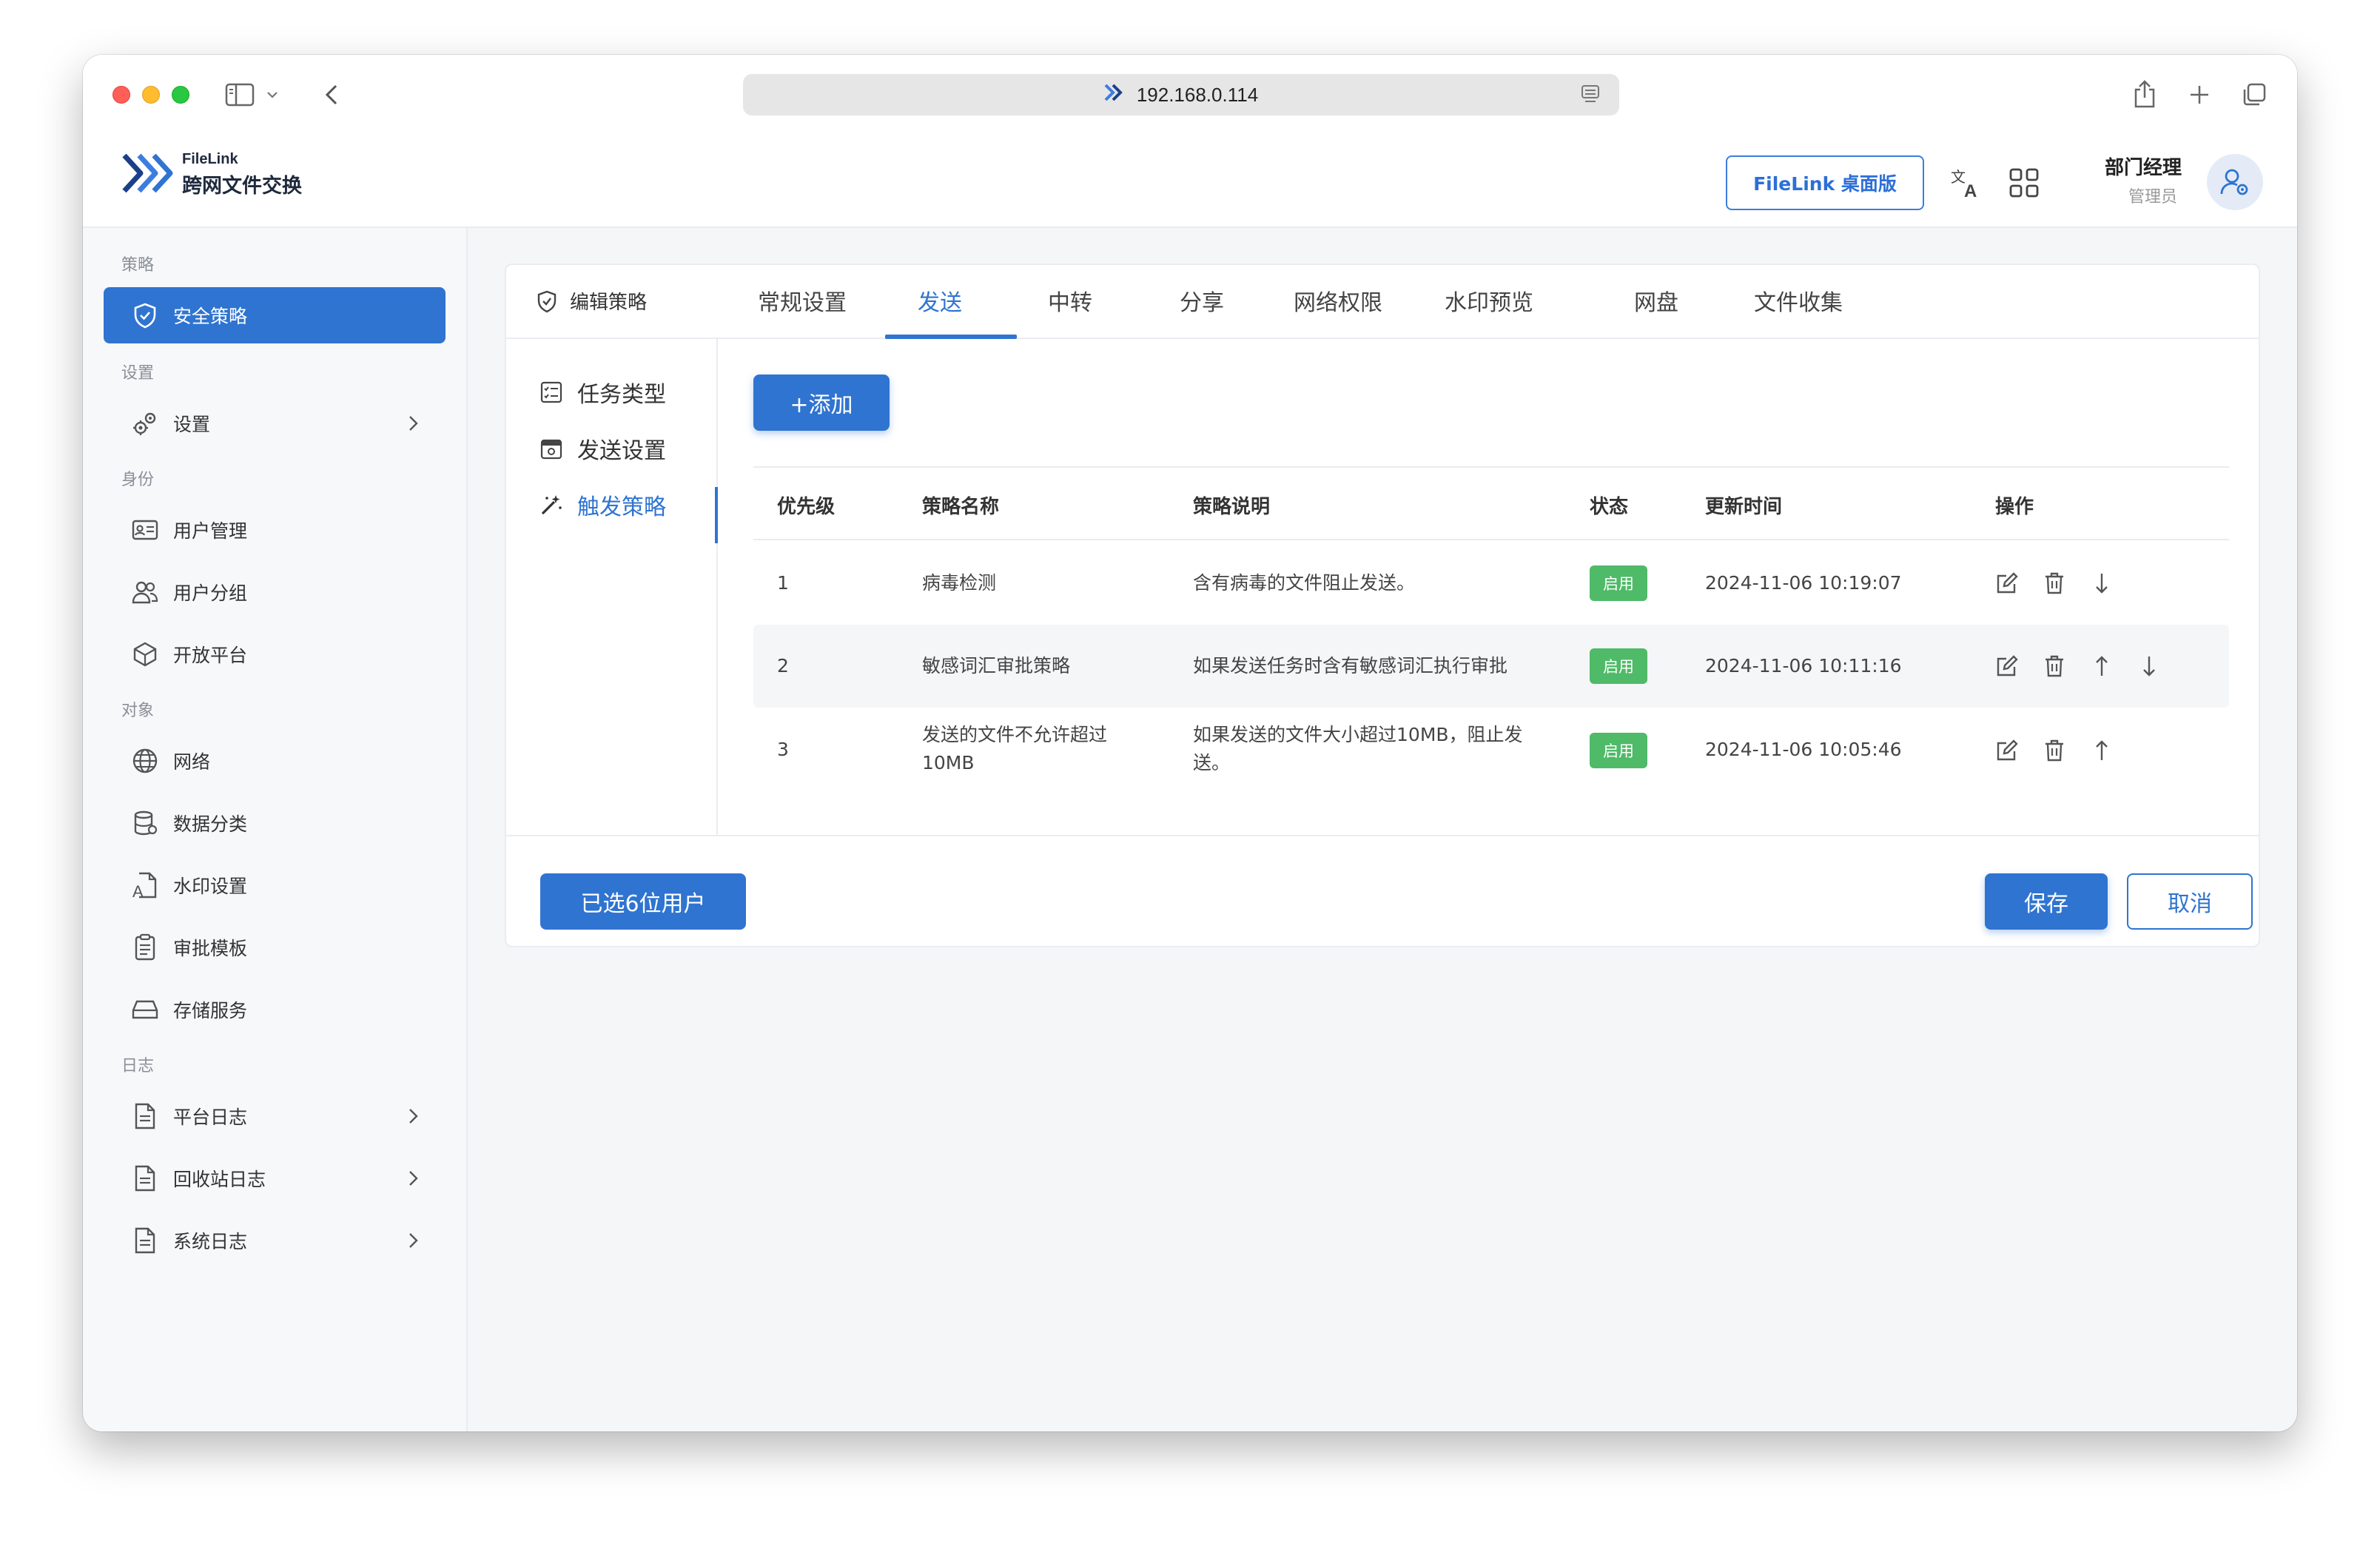 This screenshot has height=1541, width=2380. What do you see at coordinates (272, 95) in the screenshot?
I see `chevron-down-icon` at bounding box center [272, 95].